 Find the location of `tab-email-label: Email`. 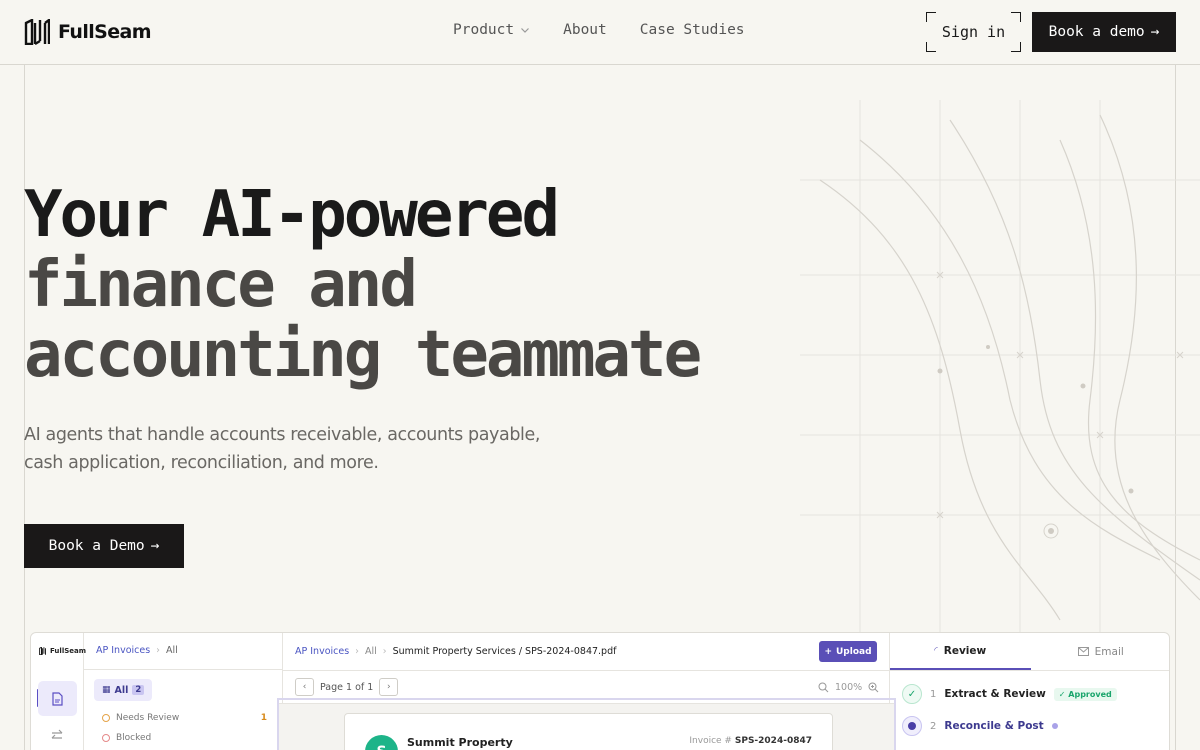

tab-email-label: Email is located at coordinates (1109, 651).